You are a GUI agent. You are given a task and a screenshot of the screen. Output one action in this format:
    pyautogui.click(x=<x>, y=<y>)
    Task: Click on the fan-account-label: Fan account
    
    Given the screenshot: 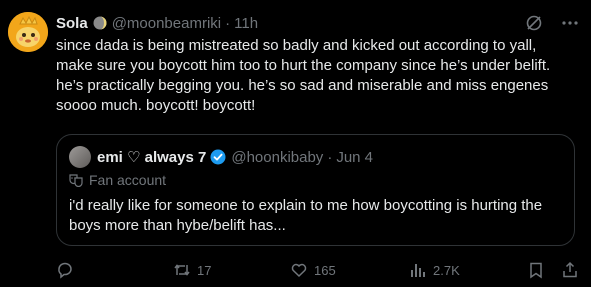 What is the action you would take?
    pyautogui.click(x=117, y=180)
    